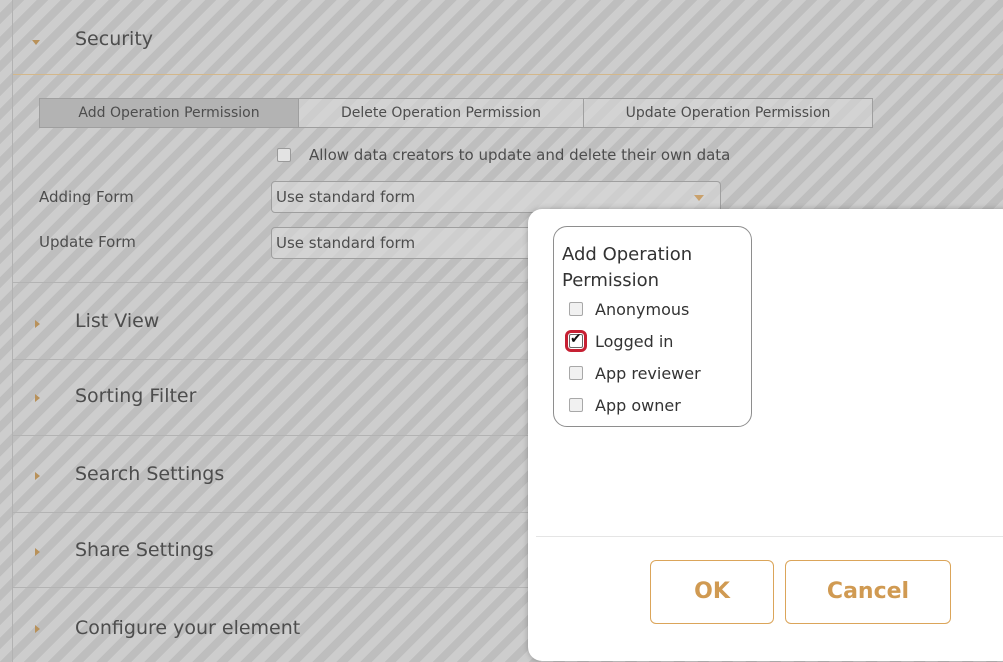 The height and width of the screenshot is (662, 1003). Describe the element at coordinates (36, 42) in the screenshot. I see `caret-down-icon` at that location.